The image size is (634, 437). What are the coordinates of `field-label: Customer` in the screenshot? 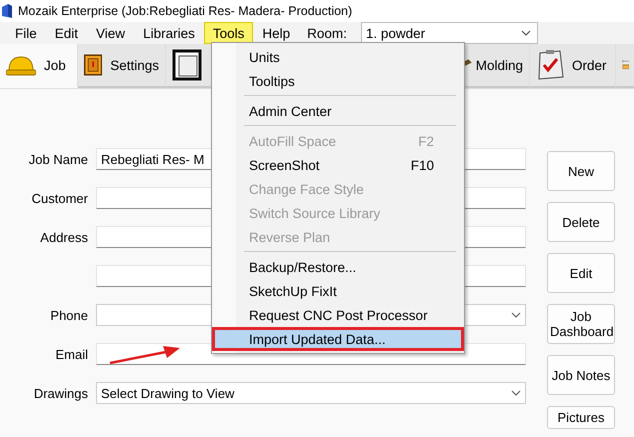 It's located at (60, 198).